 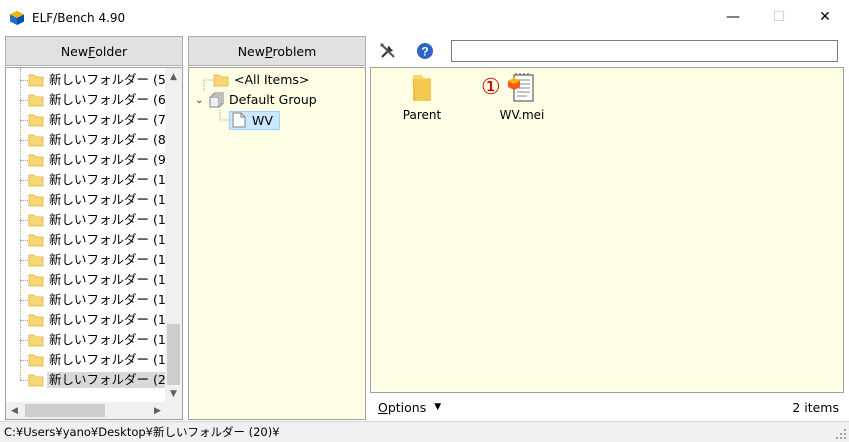 I want to click on close-button: ✕, so click(x=825, y=17).